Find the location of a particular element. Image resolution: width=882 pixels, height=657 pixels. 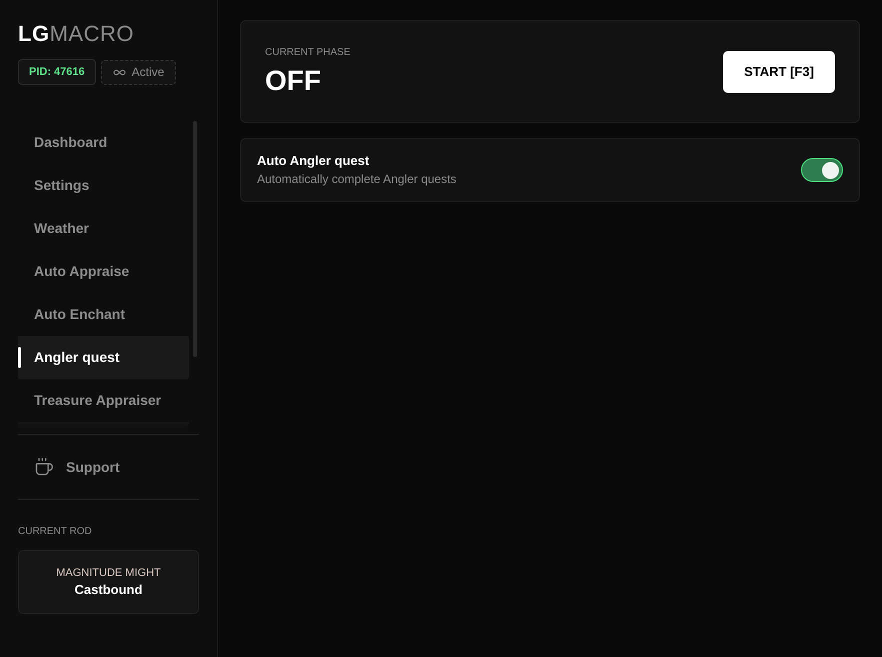

nav-item: Settings is located at coordinates (103, 185).